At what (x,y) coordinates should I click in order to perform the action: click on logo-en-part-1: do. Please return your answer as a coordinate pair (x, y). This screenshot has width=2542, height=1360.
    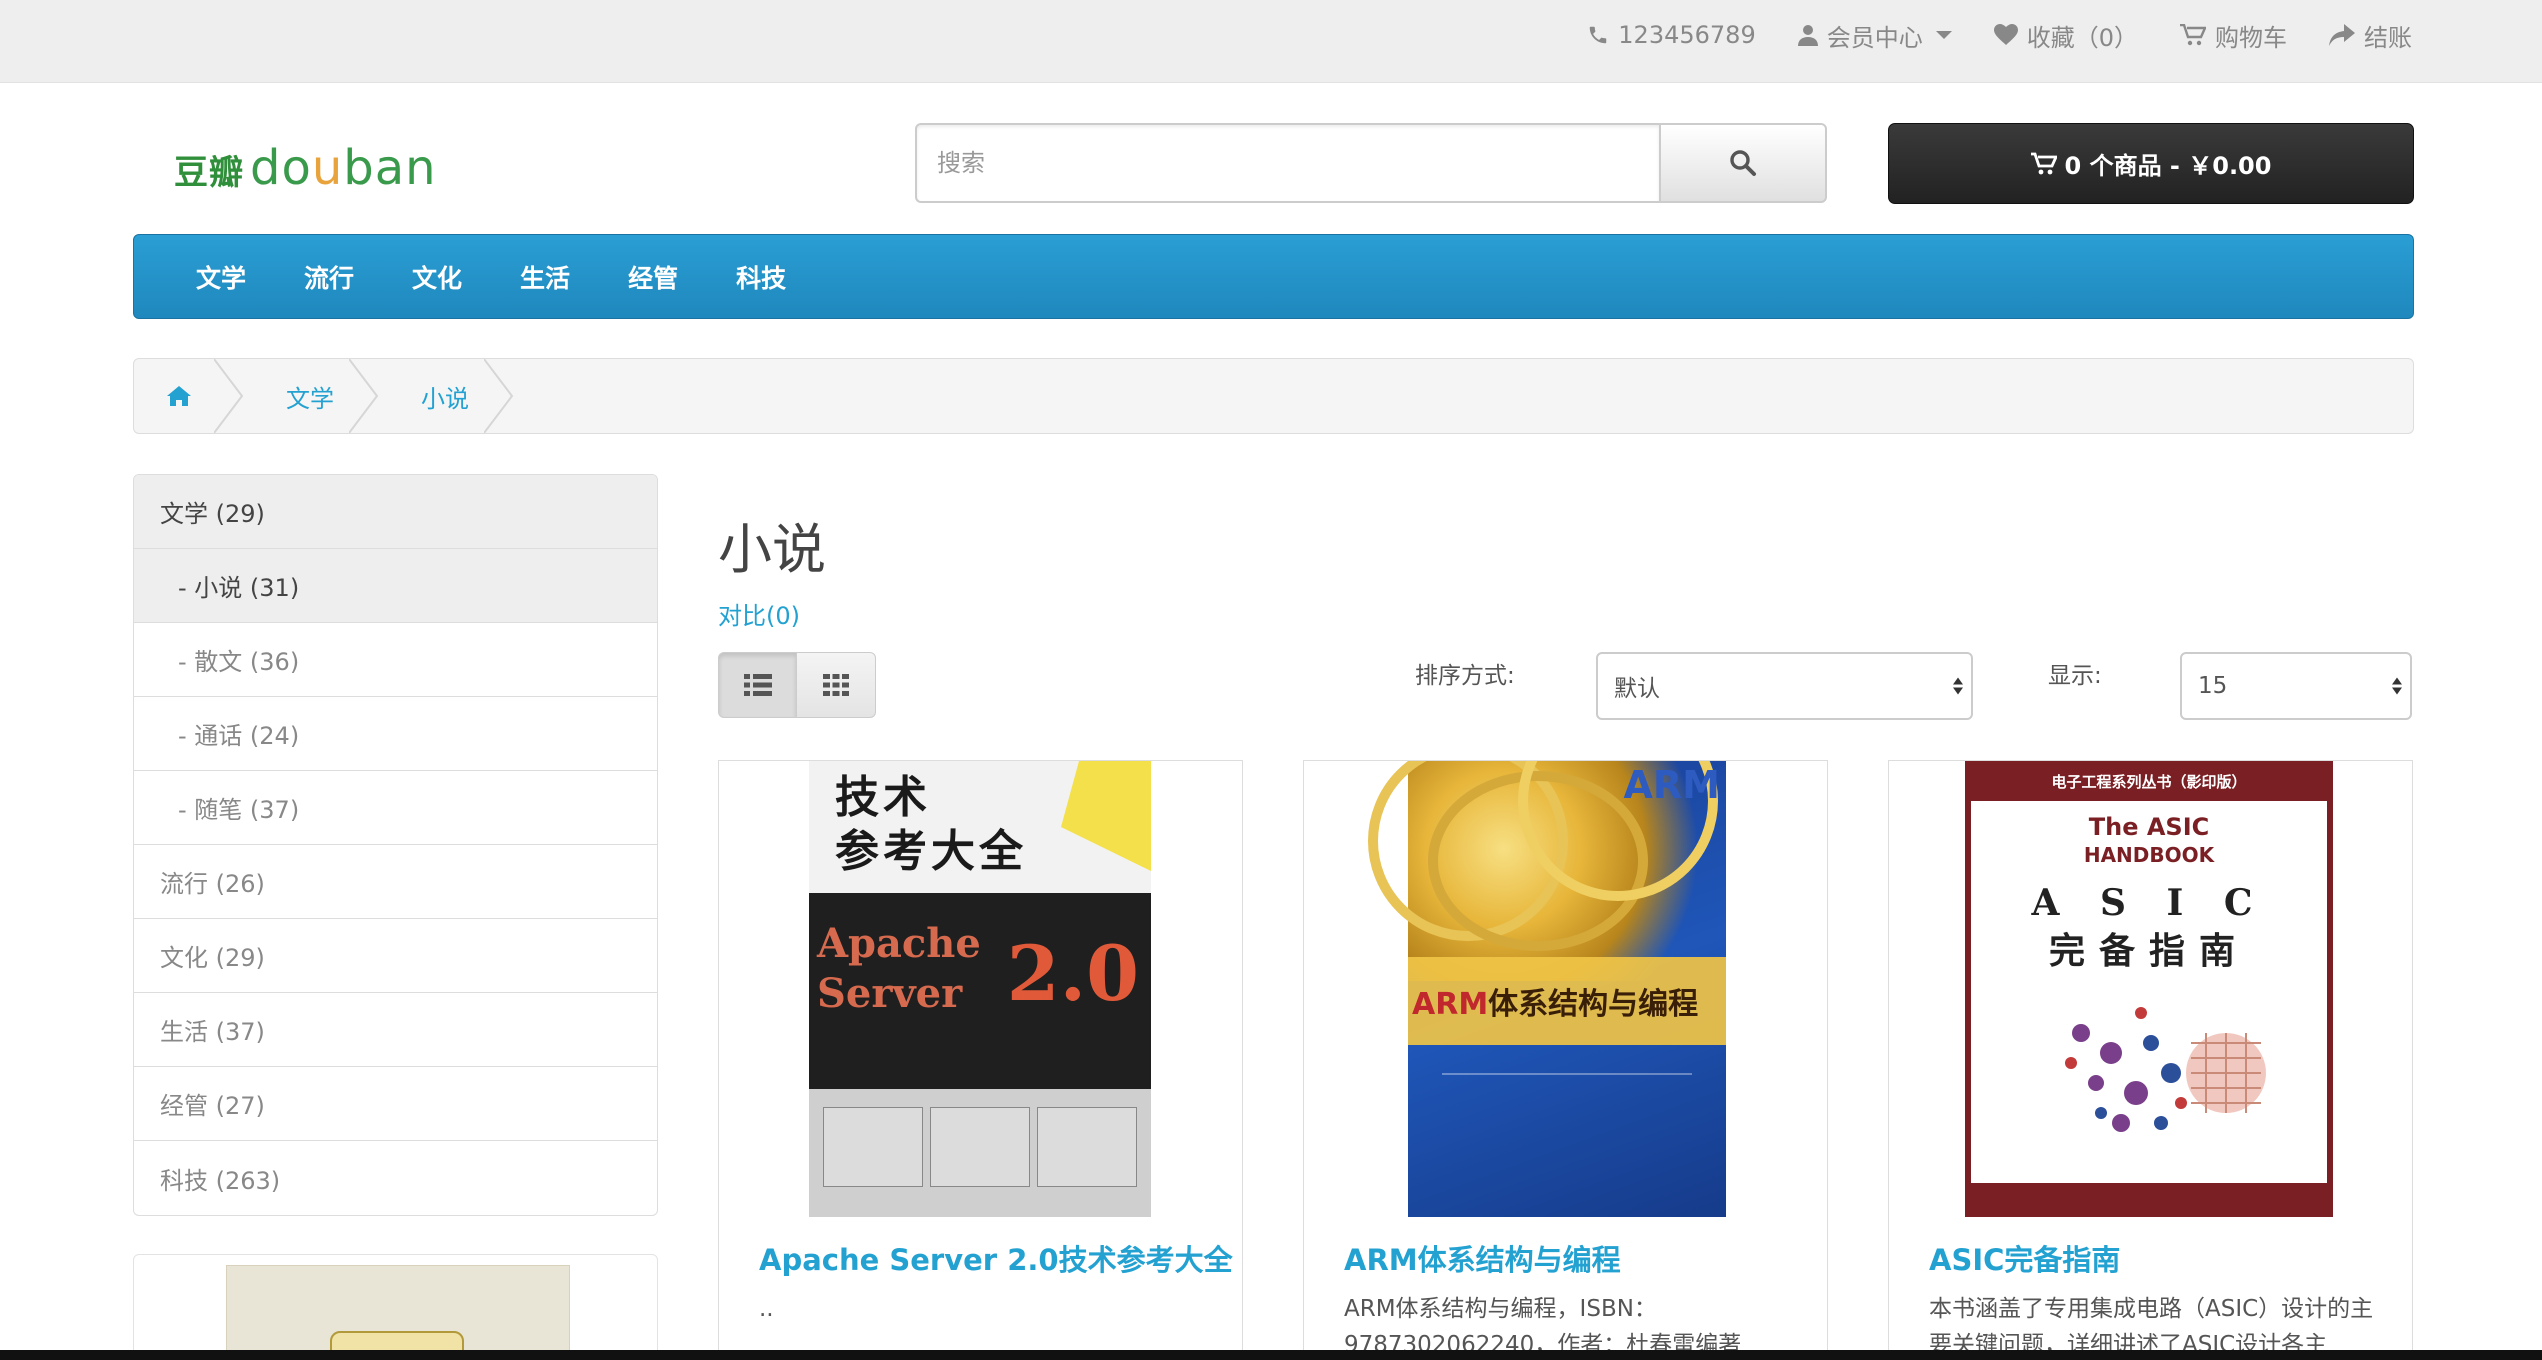
    Looking at the image, I should click on (281, 168).